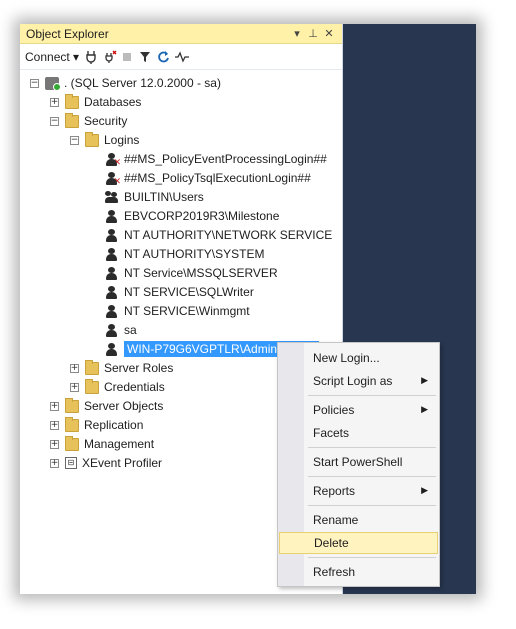  Describe the element at coordinates (102, 444) in the screenshot. I see `tree-node-management: + Management` at that location.